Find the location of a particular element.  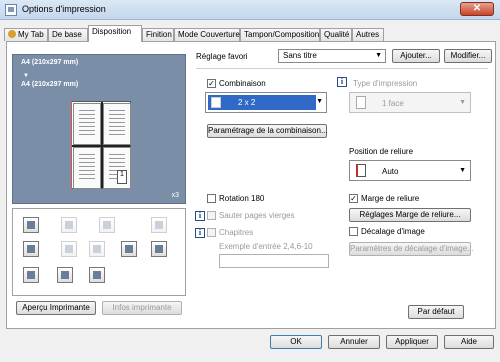

position-reliure-select: Auto ▼ is located at coordinates (410, 170).